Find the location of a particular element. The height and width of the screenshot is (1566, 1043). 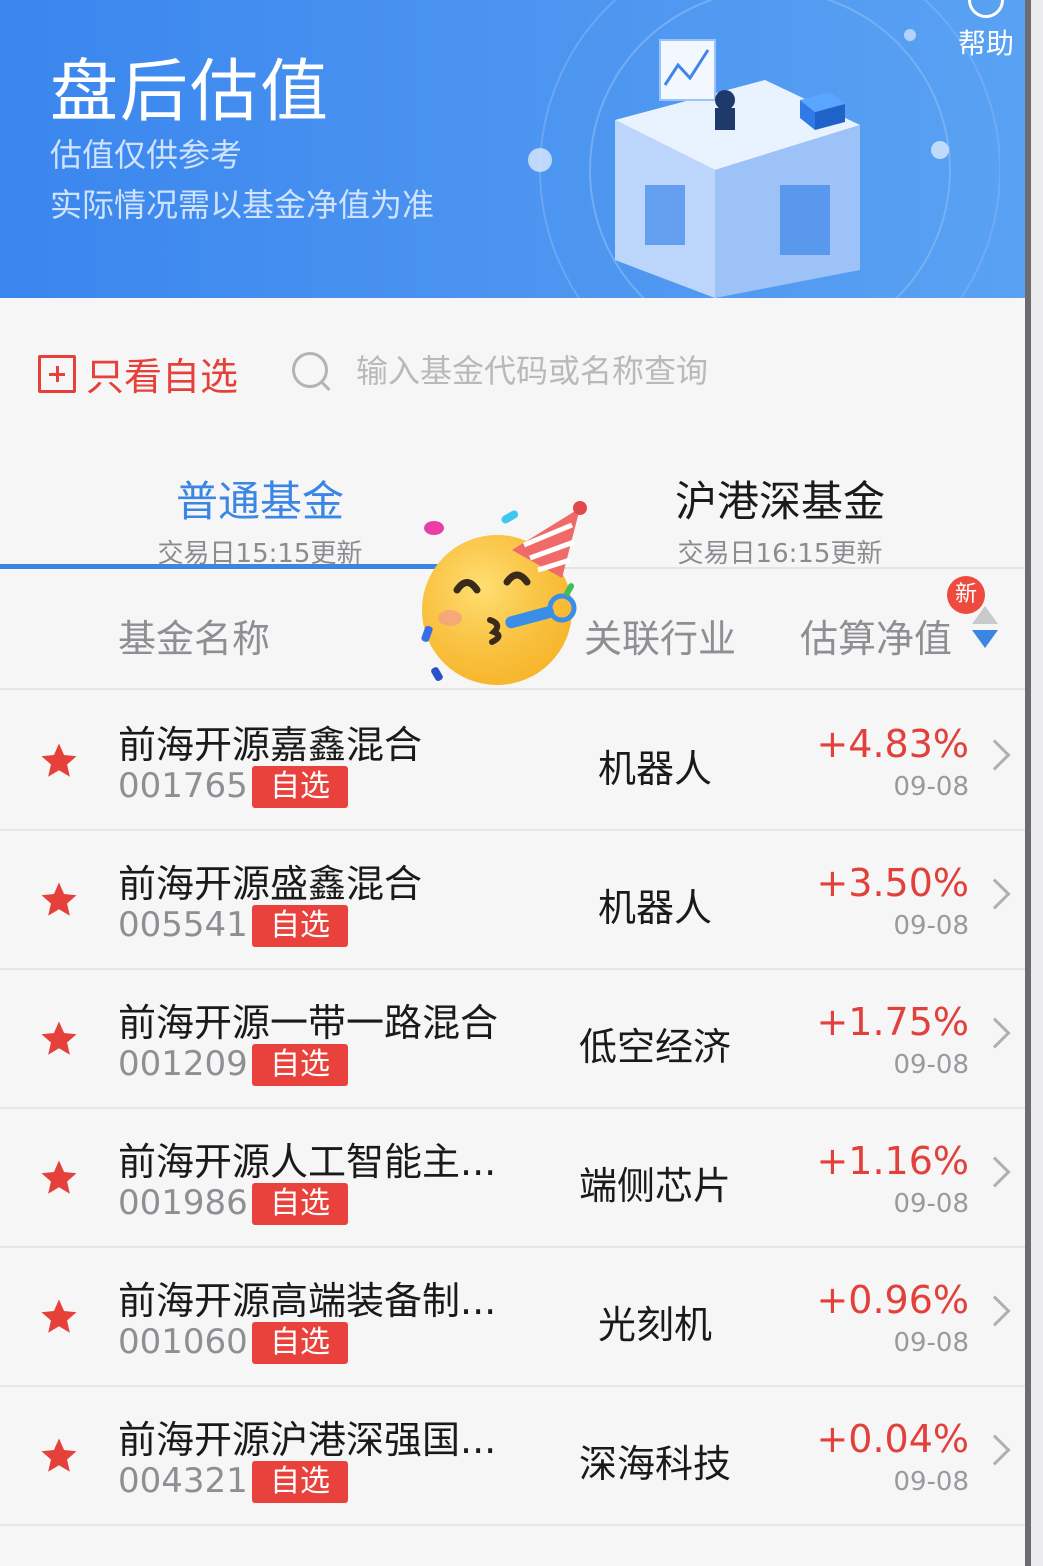

column-estimated-nav: 估算净值 is located at coordinates (876, 635).